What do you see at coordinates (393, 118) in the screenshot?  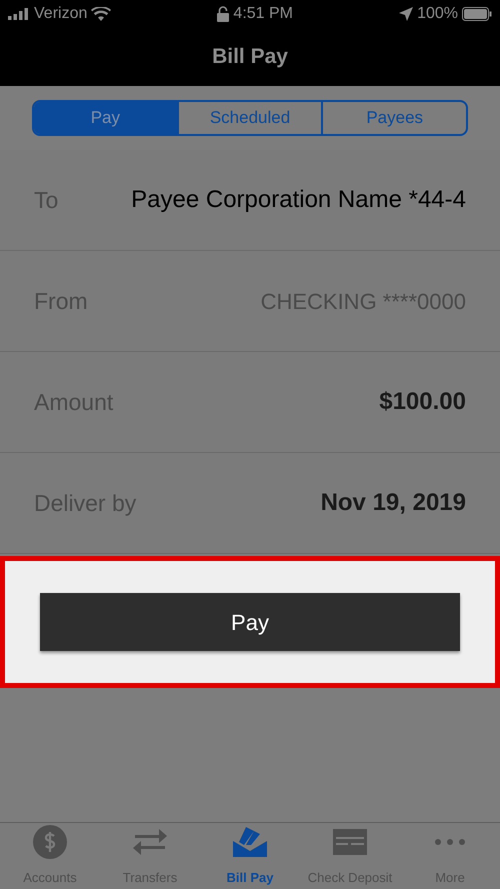 I see `segment-tab: Payees` at bounding box center [393, 118].